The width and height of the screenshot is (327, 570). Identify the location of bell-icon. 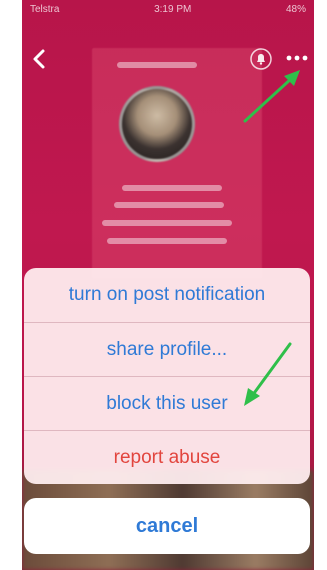
(261, 59).